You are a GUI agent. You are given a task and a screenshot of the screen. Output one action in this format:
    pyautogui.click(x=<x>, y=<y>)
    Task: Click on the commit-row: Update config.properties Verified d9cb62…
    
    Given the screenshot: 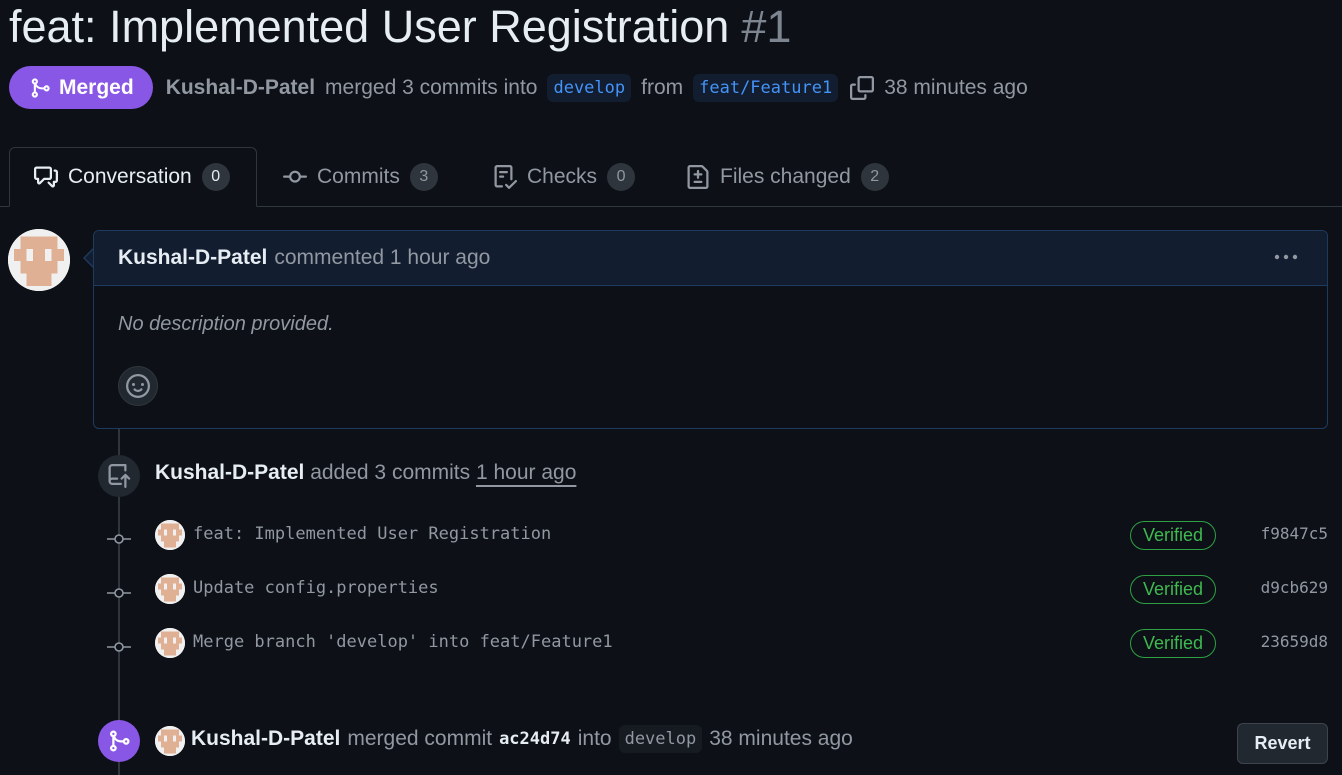 What is the action you would take?
    pyautogui.click(x=671, y=594)
    